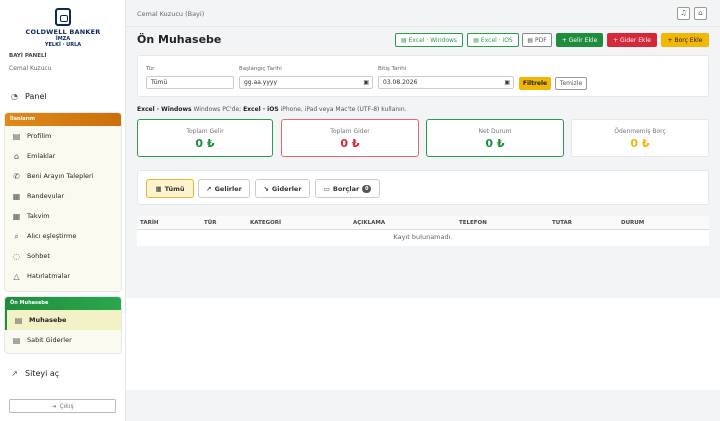  I want to click on home-button: ⌂, so click(700, 13).